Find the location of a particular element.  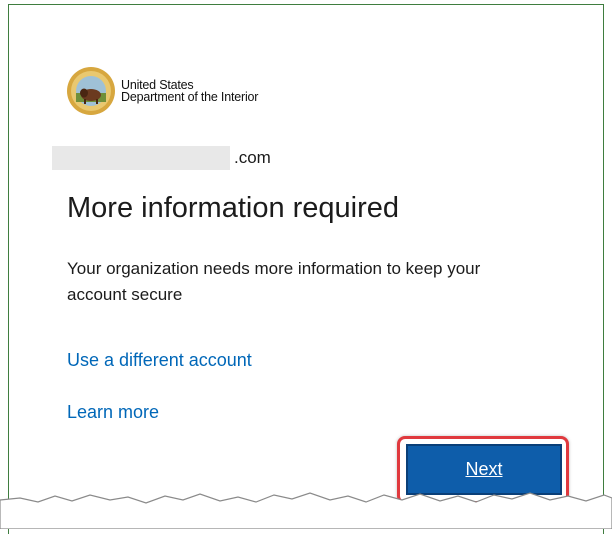

org-name: United States Department of the Interior is located at coordinates (190, 91).